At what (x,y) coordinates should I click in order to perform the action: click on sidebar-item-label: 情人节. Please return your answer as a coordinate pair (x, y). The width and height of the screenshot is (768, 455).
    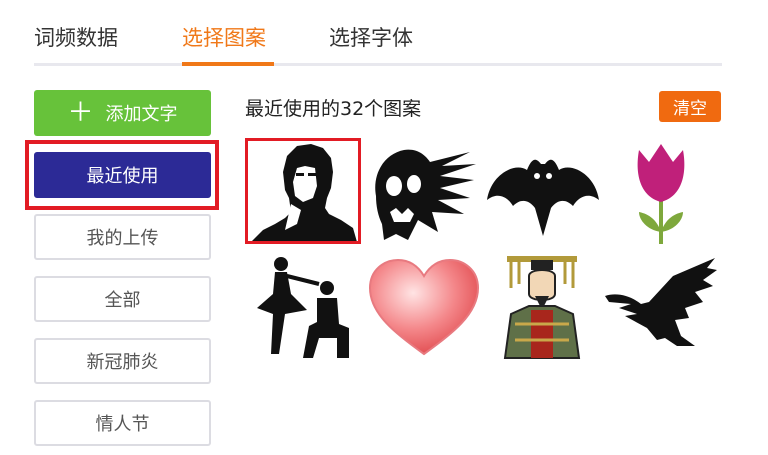
    Looking at the image, I should click on (122, 424).